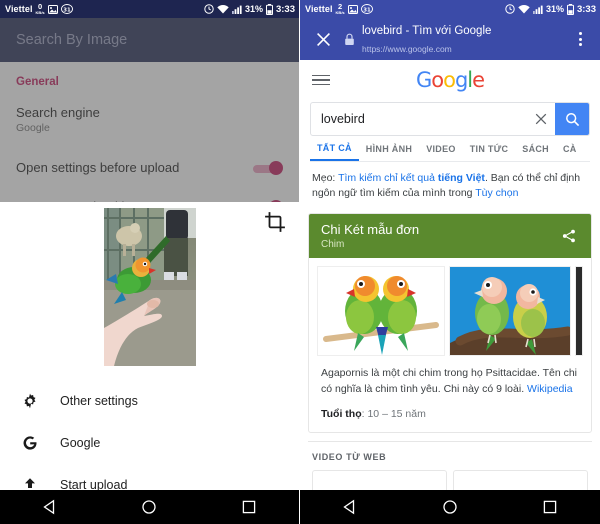 The image size is (600, 524). I want to click on wikipedia-link: Wikipedia, so click(550, 389).